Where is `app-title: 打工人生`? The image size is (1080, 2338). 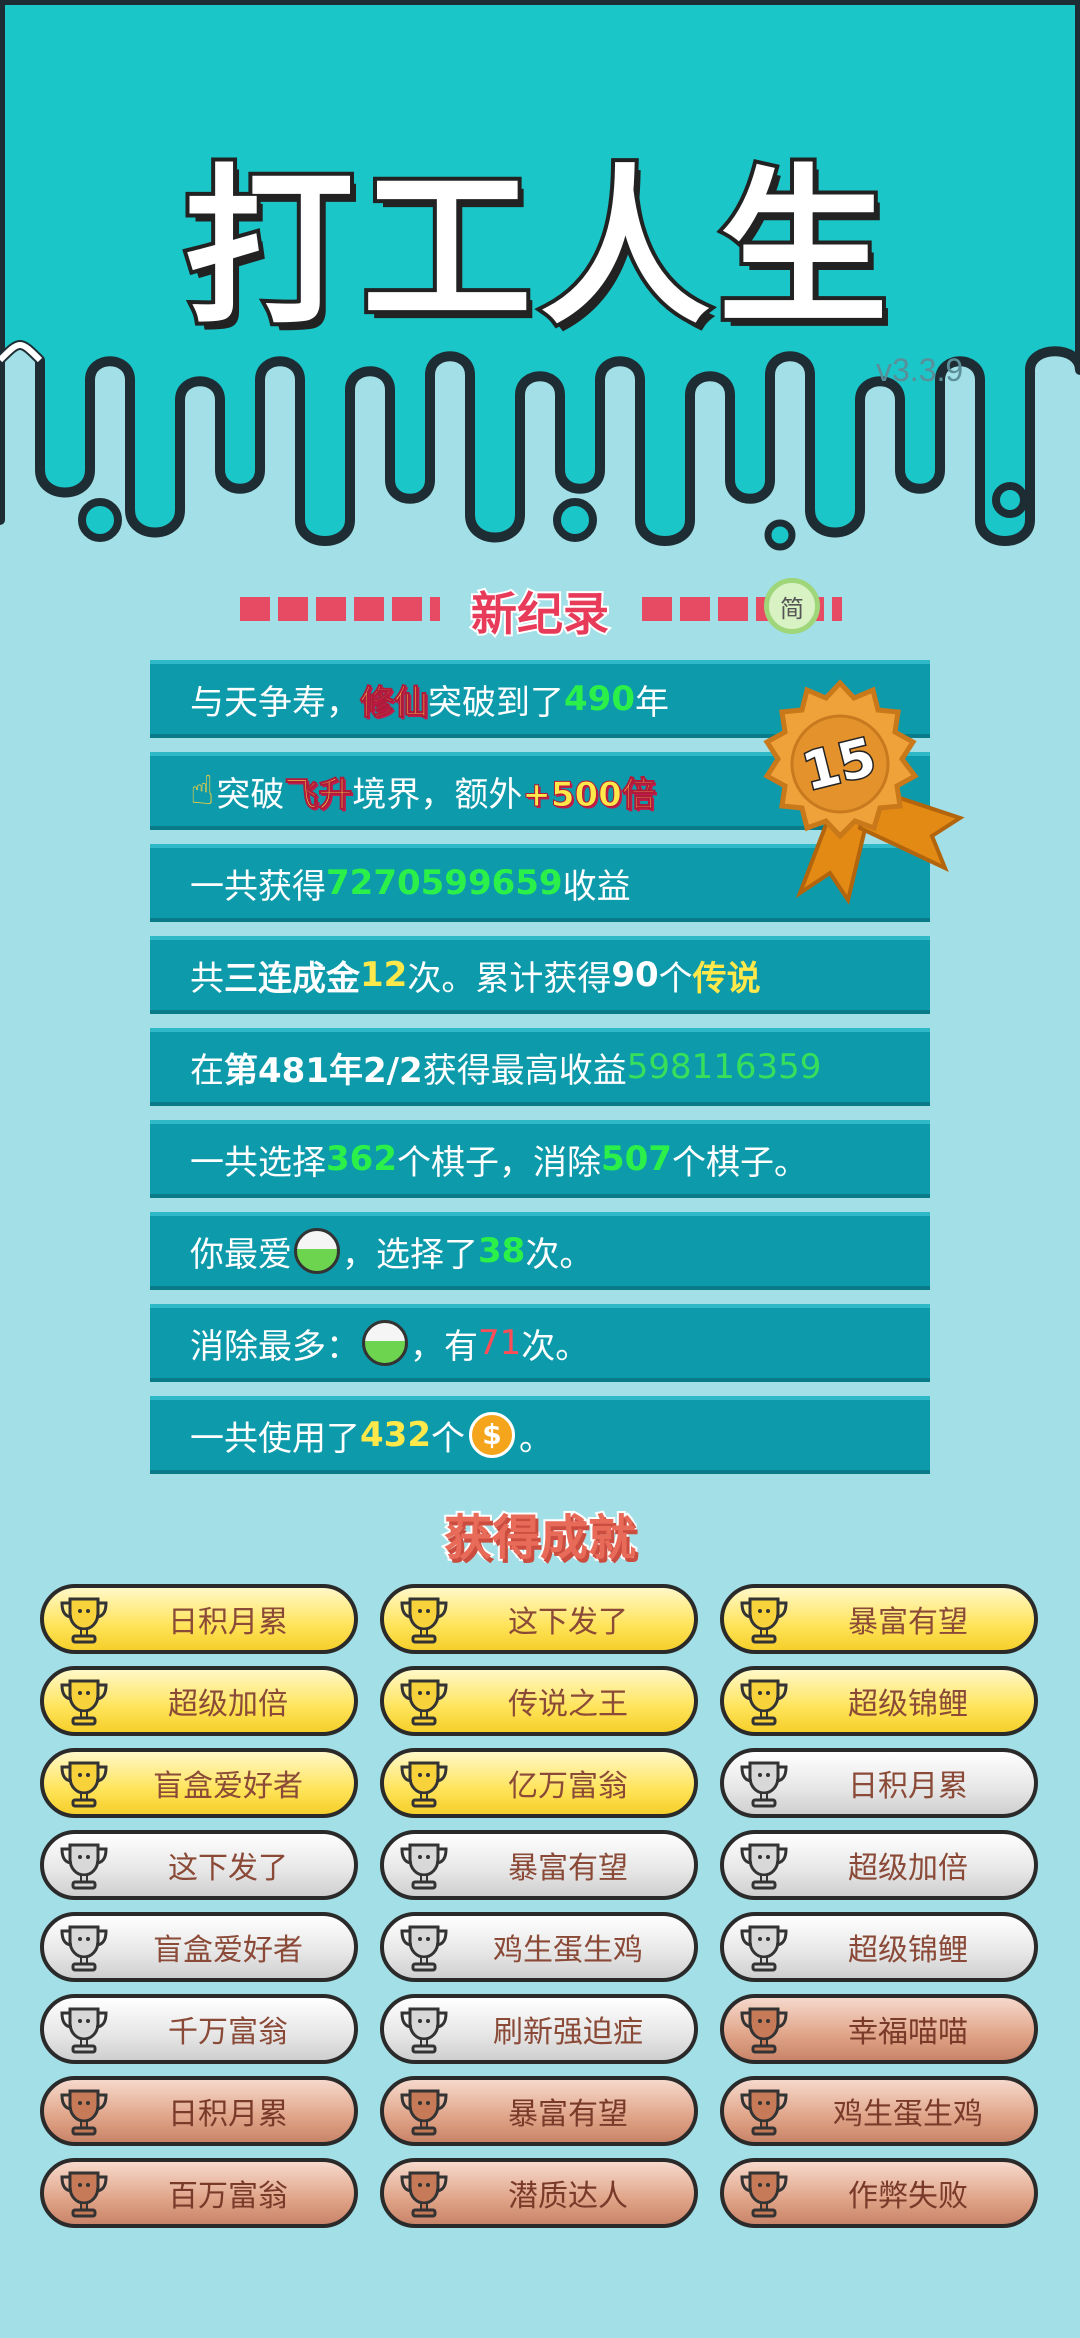 app-title: 打工人生 is located at coordinates (538, 249).